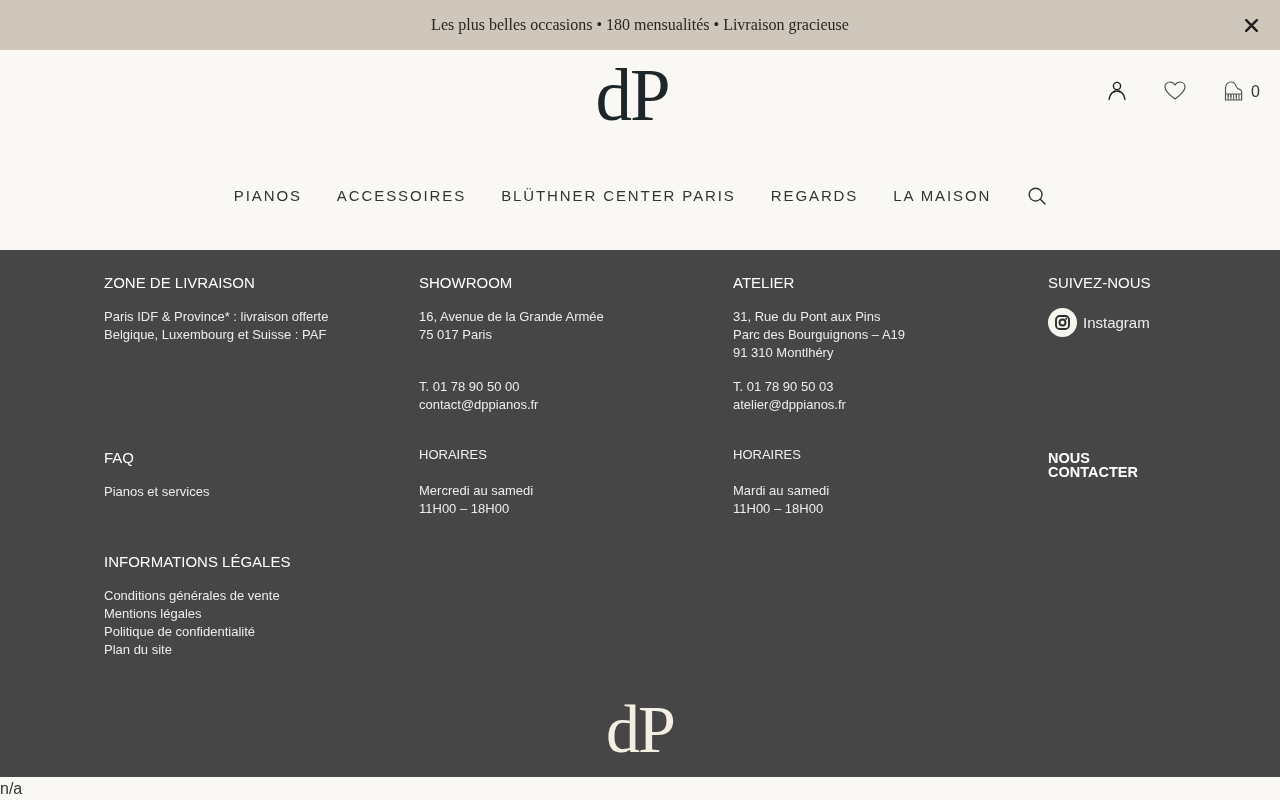 This screenshot has width=1280, height=800. I want to click on nav-link: REGARDS, so click(814, 196).